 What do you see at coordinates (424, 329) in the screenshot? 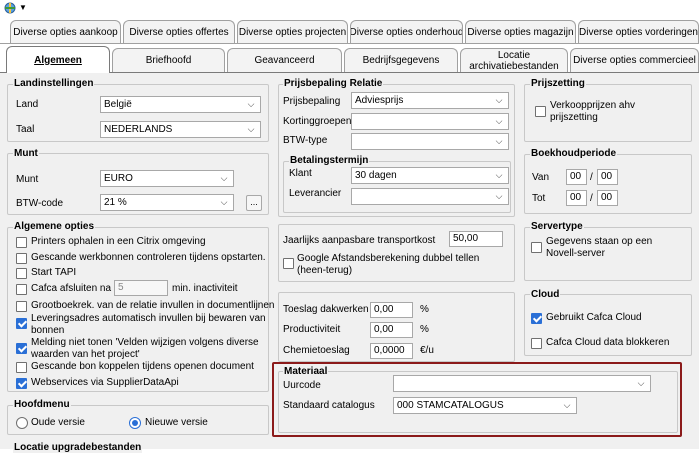
I see `productiviteit-unit: %` at bounding box center [424, 329].